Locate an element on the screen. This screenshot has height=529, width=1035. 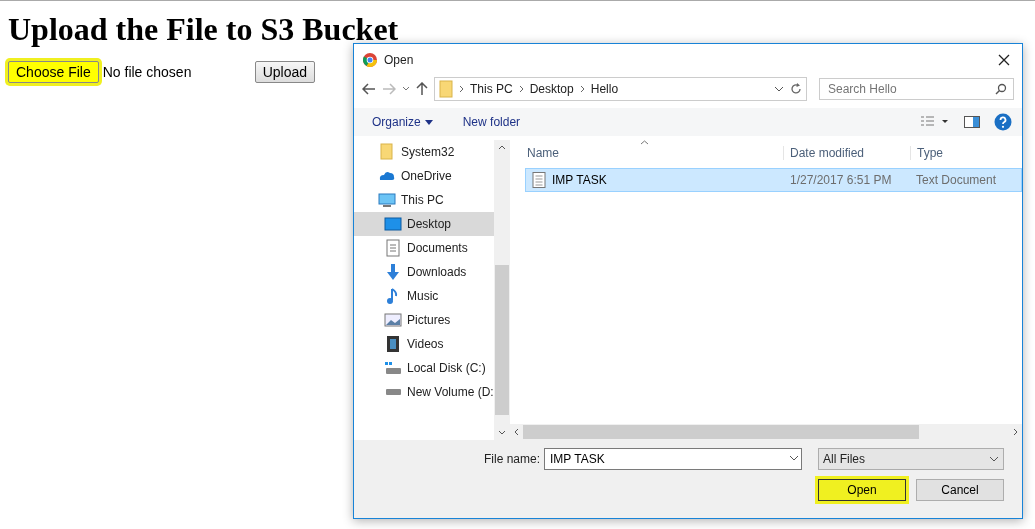
search-icon is located at coordinates (1001, 89).